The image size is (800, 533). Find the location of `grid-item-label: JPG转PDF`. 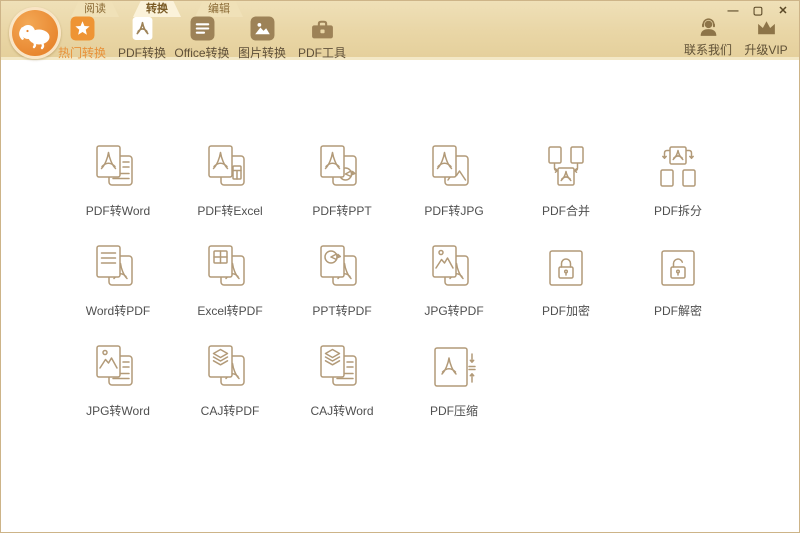

grid-item-label: JPG转PDF is located at coordinates (454, 311).